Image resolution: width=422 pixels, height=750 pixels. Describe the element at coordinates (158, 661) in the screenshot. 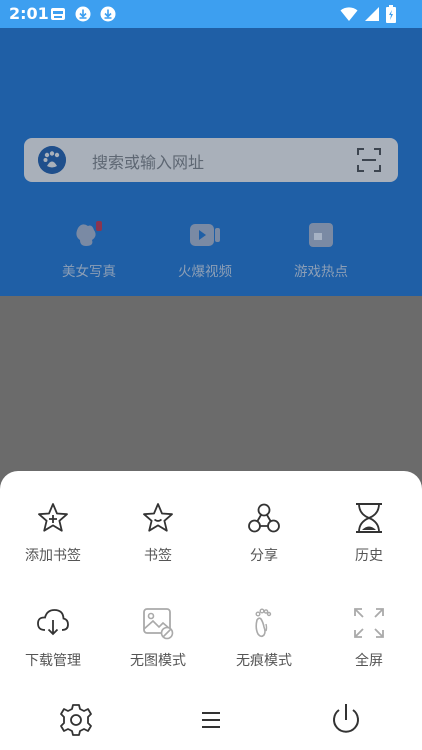

I see `menu-label: 无图模式` at that location.